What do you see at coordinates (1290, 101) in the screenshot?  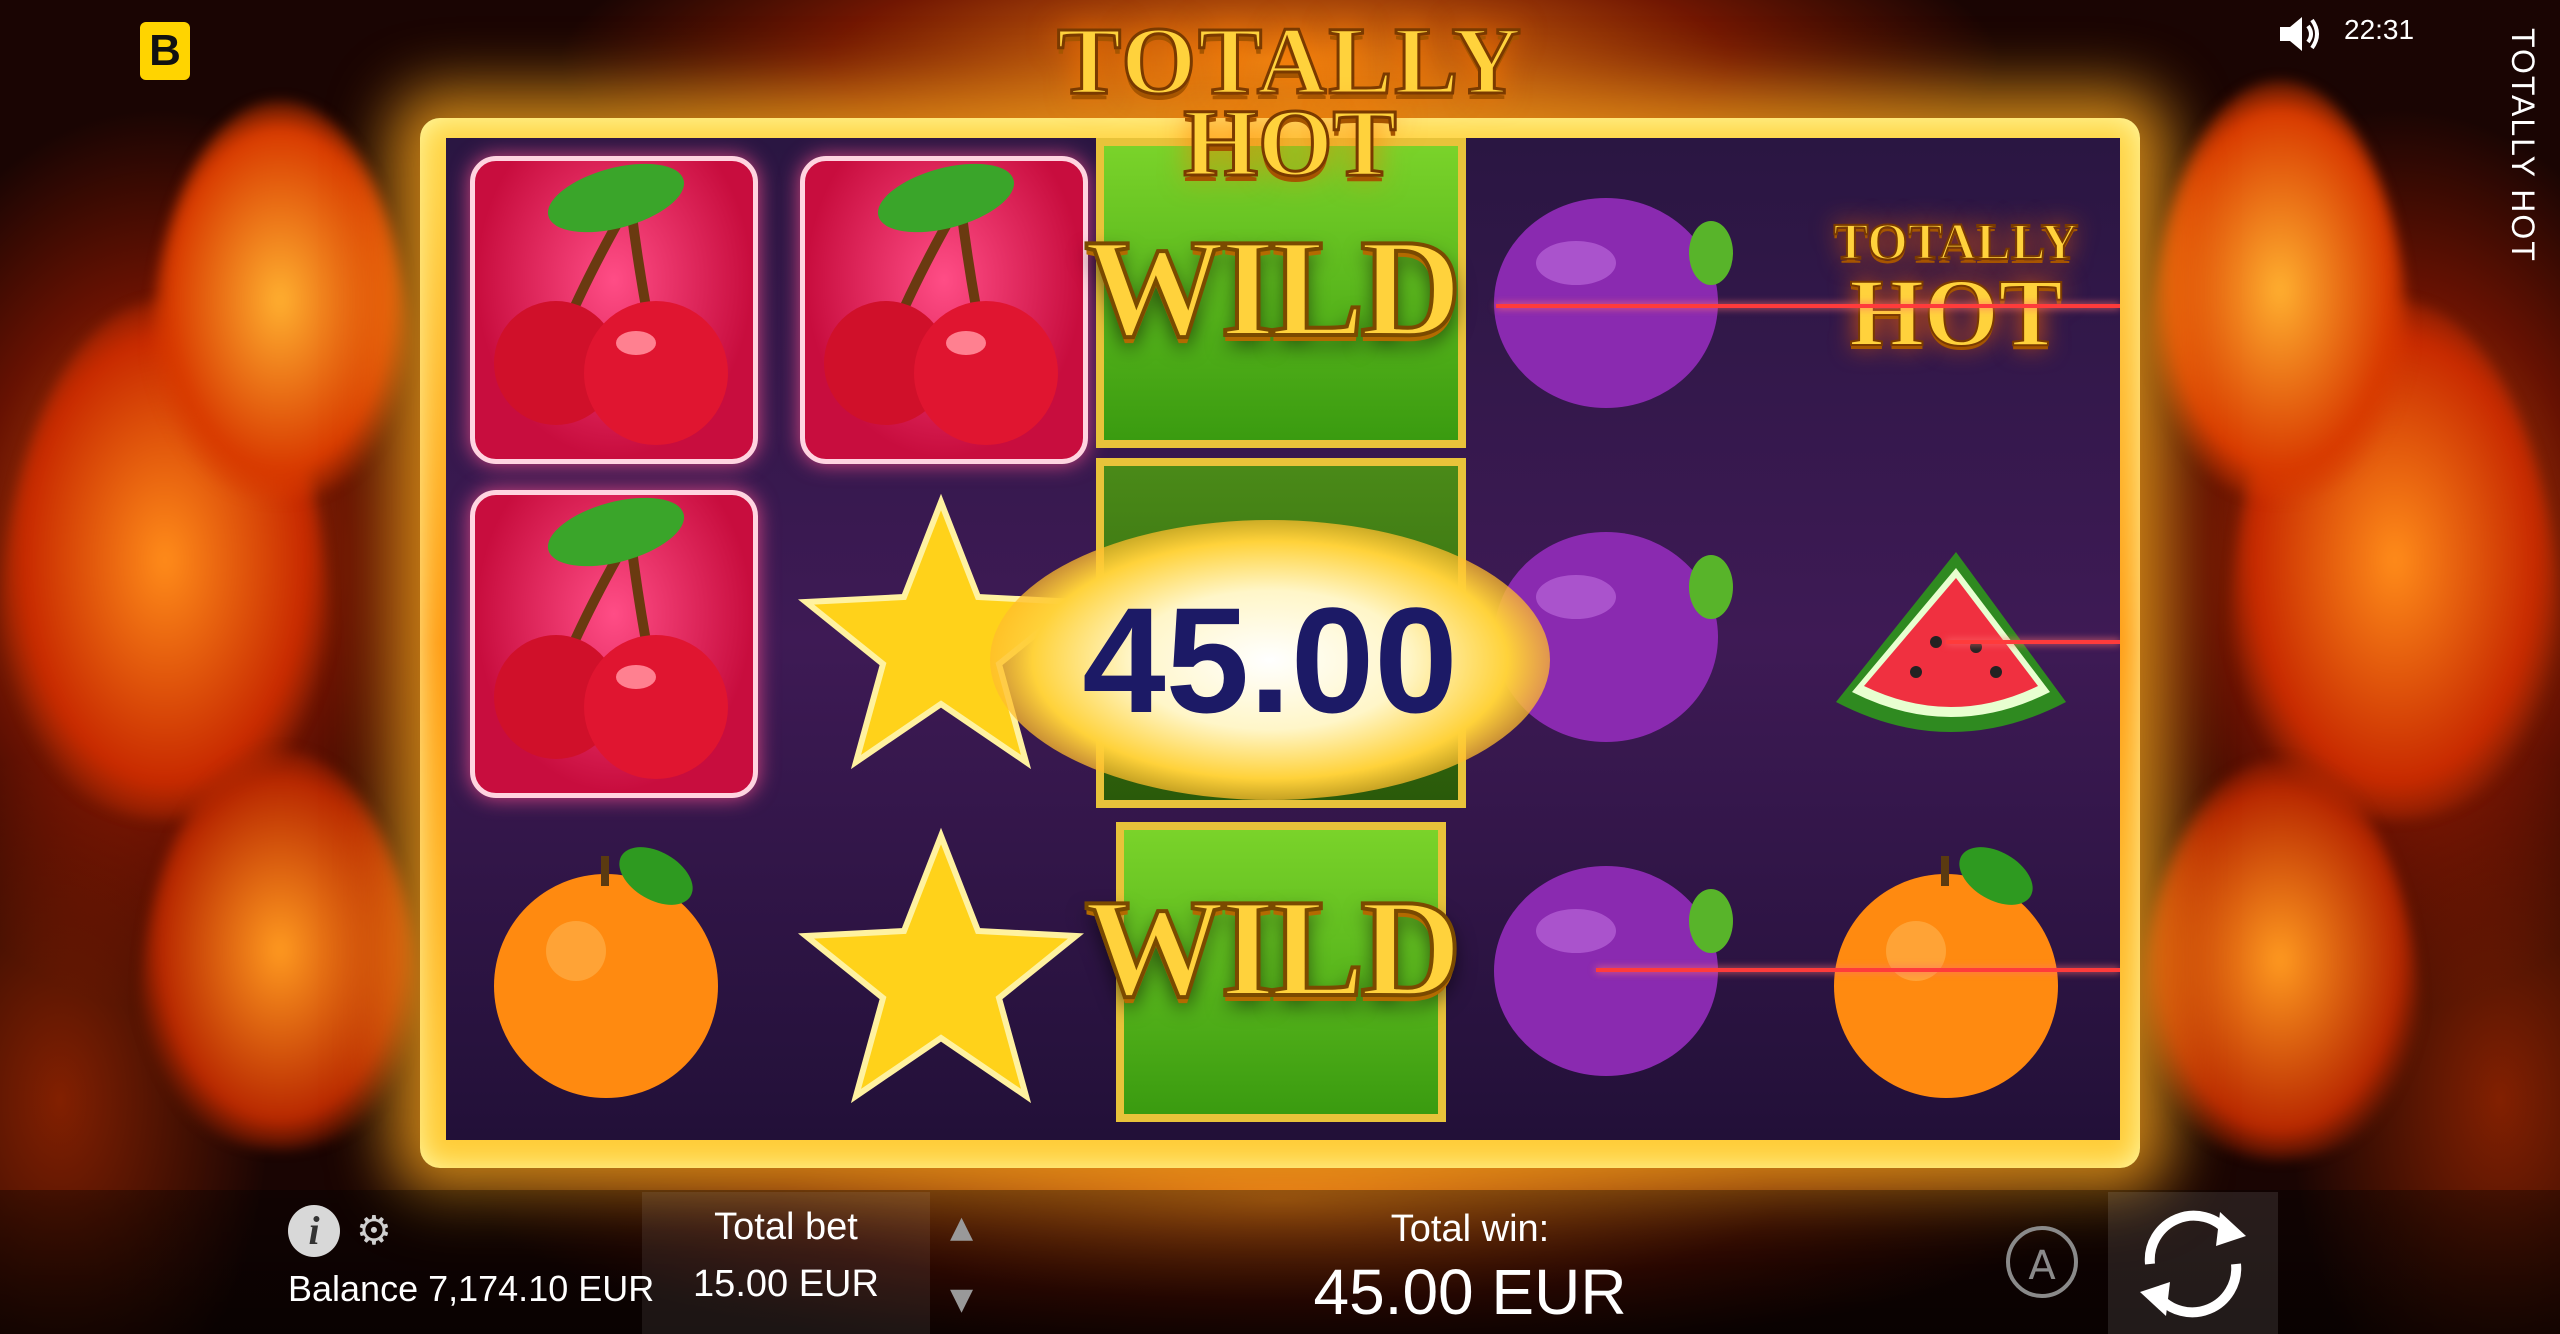 I see `game-title: TOTALLY HOT` at bounding box center [1290, 101].